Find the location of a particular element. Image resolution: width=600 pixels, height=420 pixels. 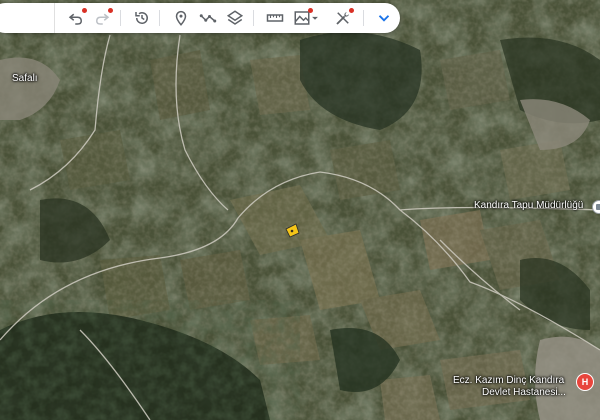

history-button is located at coordinates (142, 18).